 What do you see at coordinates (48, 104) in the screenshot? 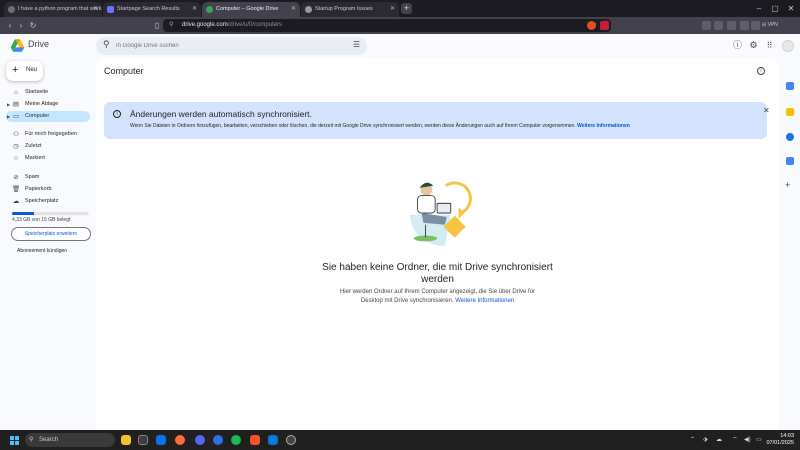
I see `sidebar-item-my-drive: ▶ ▤ Meine Ablage` at bounding box center [48, 104].